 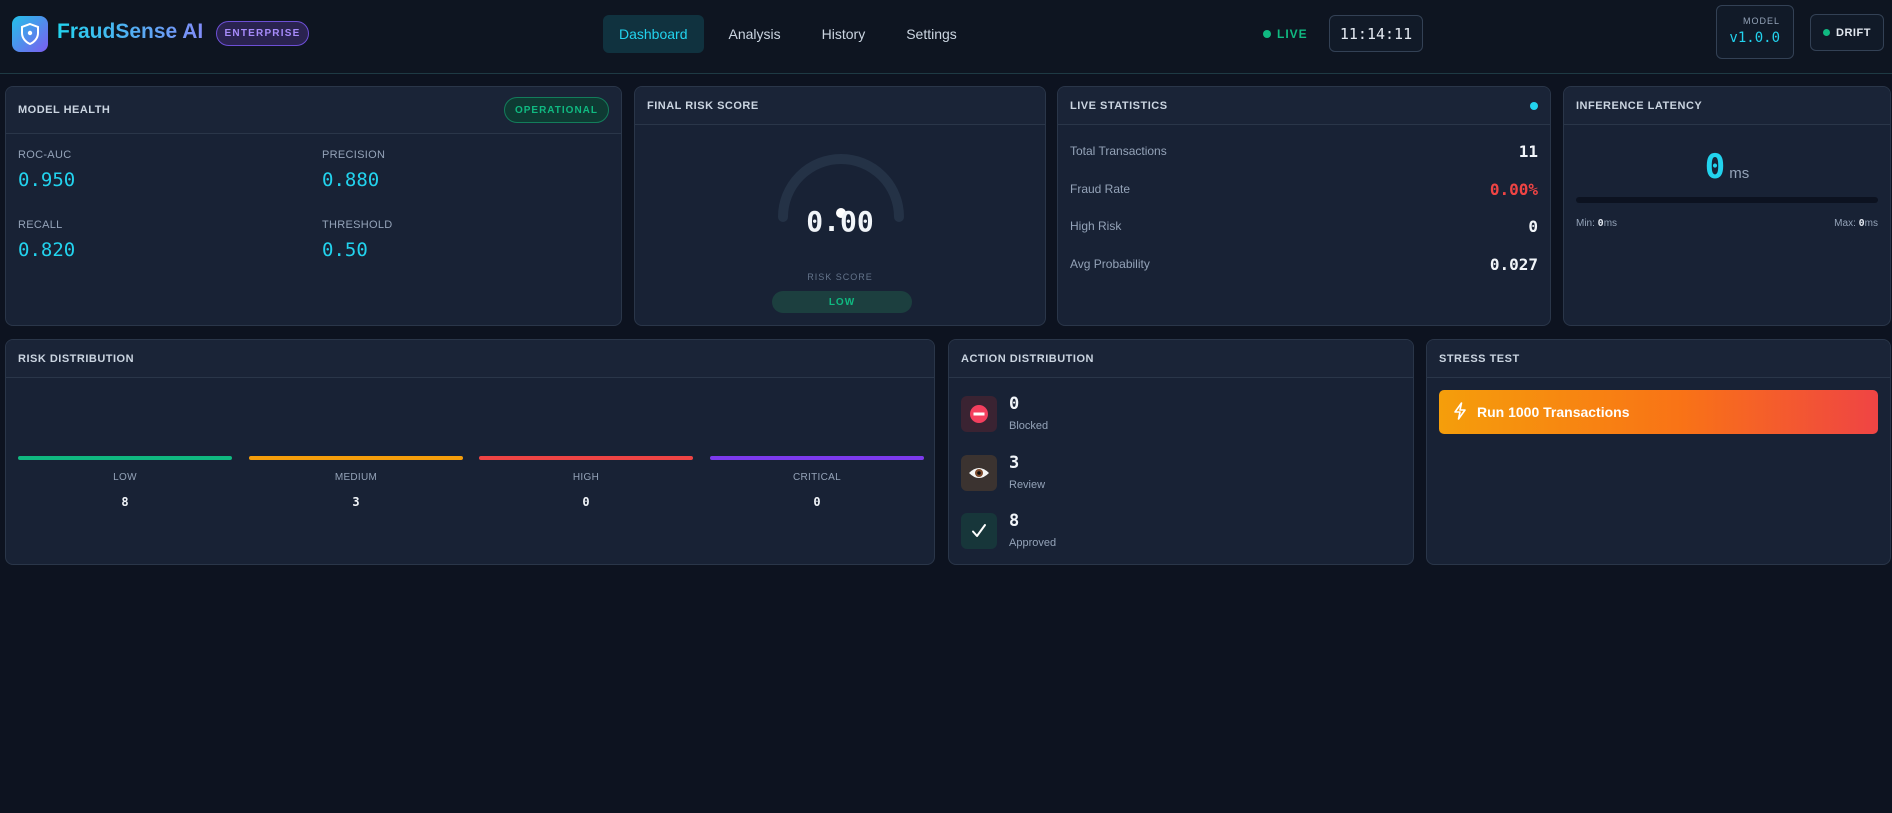 I want to click on latency-min-label: Min:, so click(x=1587, y=223).